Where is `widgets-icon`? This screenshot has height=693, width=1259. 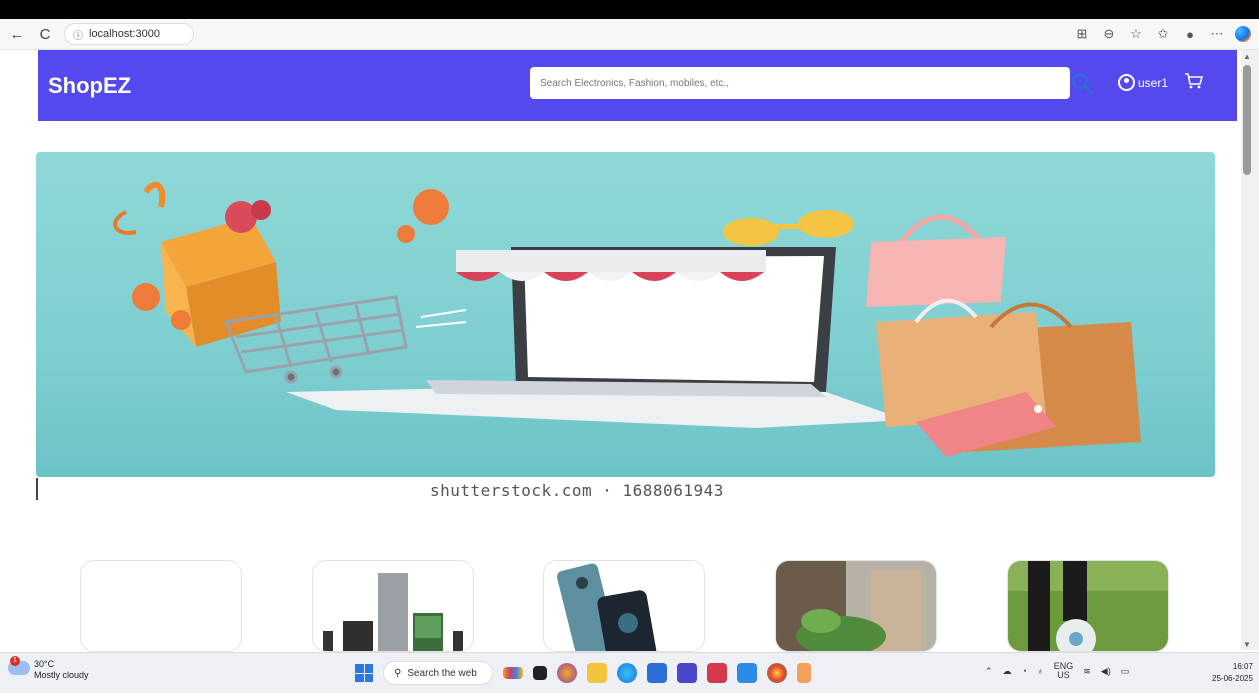
widgets-icon is located at coordinates (513, 673).